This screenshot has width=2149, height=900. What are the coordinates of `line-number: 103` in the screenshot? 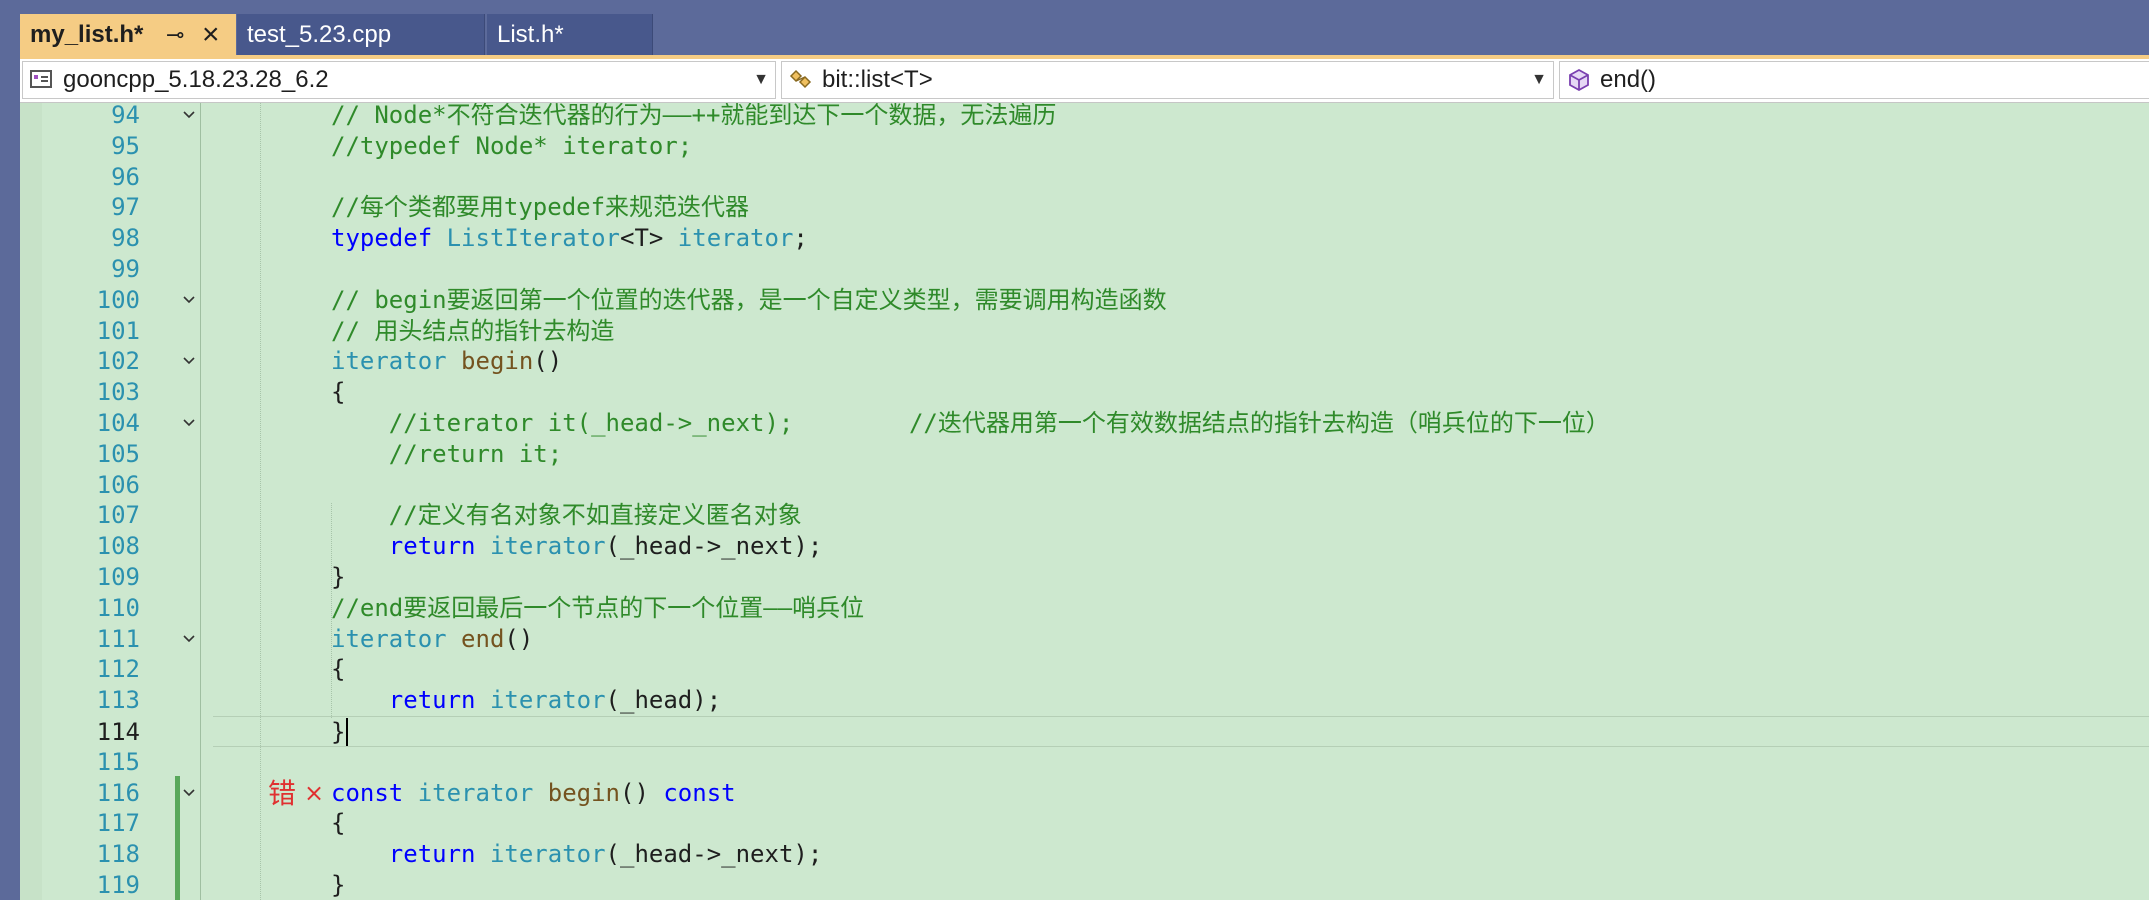 It's located at (118, 392).